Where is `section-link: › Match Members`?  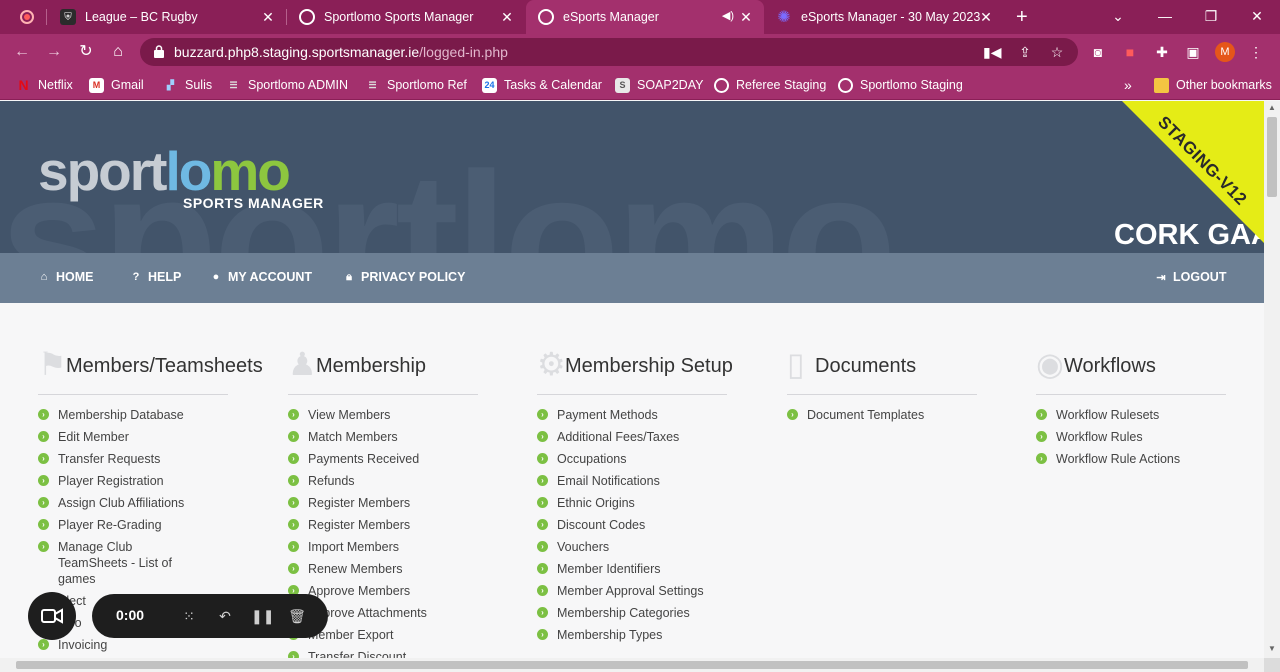 section-link: › Match Members is located at coordinates (383, 437).